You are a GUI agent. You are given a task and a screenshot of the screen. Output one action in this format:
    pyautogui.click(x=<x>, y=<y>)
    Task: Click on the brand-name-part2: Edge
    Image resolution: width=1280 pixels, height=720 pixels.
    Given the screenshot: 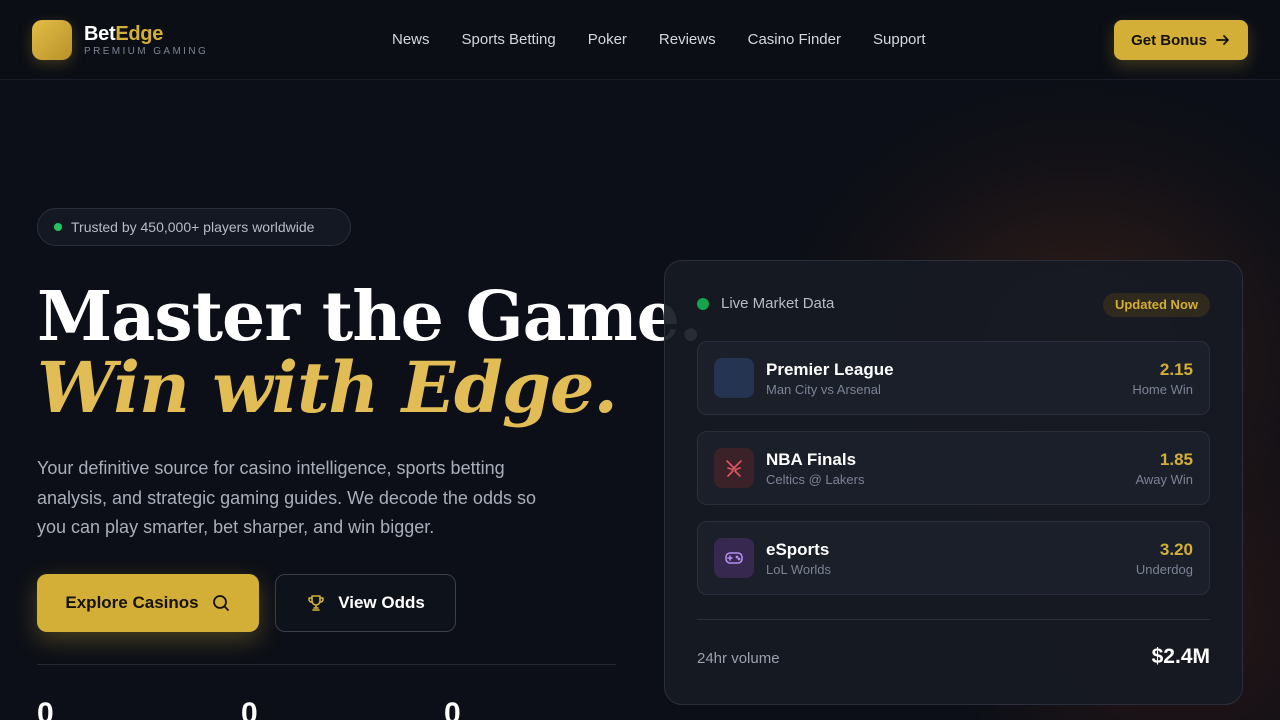 What is the action you would take?
    pyautogui.click(x=139, y=34)
    